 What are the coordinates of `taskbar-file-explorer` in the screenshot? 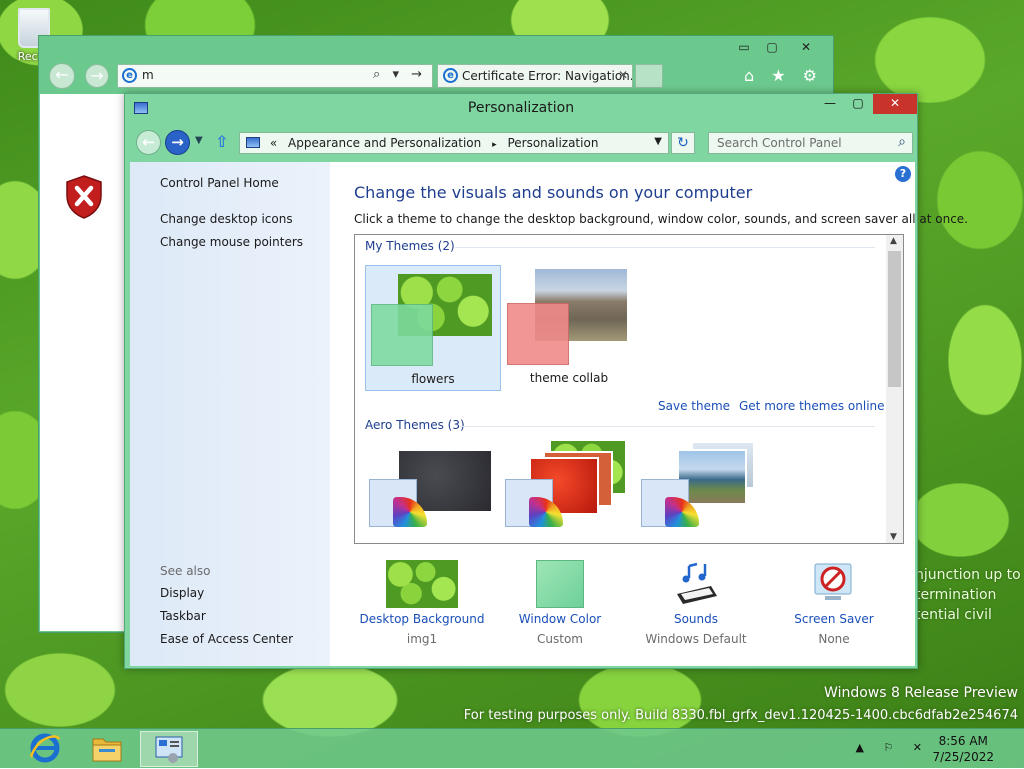 It's located at (107, 749).